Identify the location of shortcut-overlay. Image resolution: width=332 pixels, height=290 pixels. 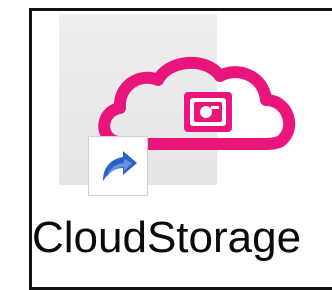
(118, 166).